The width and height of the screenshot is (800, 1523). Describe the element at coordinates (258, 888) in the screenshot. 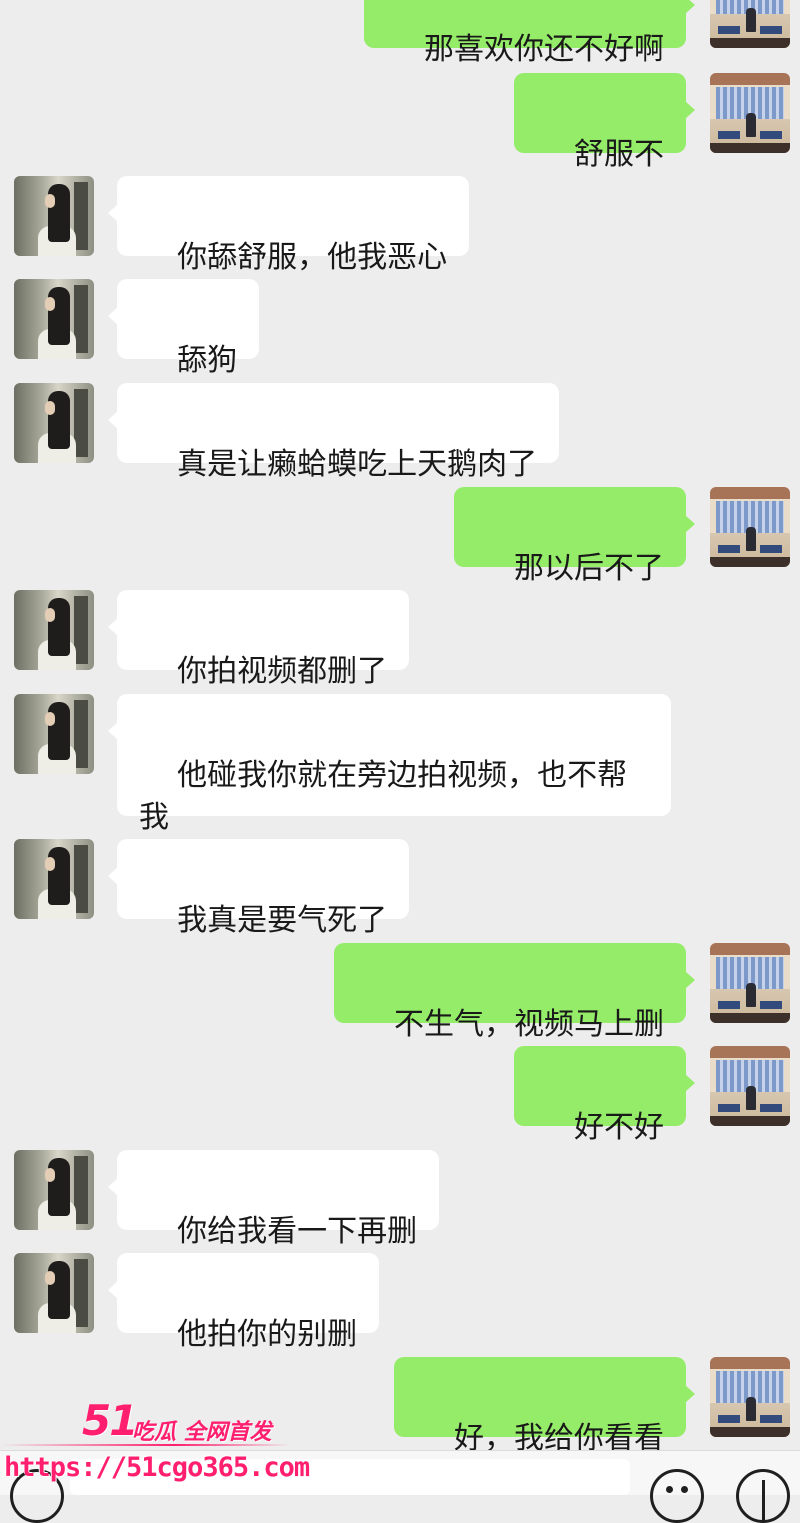

I see `received-message-bubble: 我真是要气死了` at that location.